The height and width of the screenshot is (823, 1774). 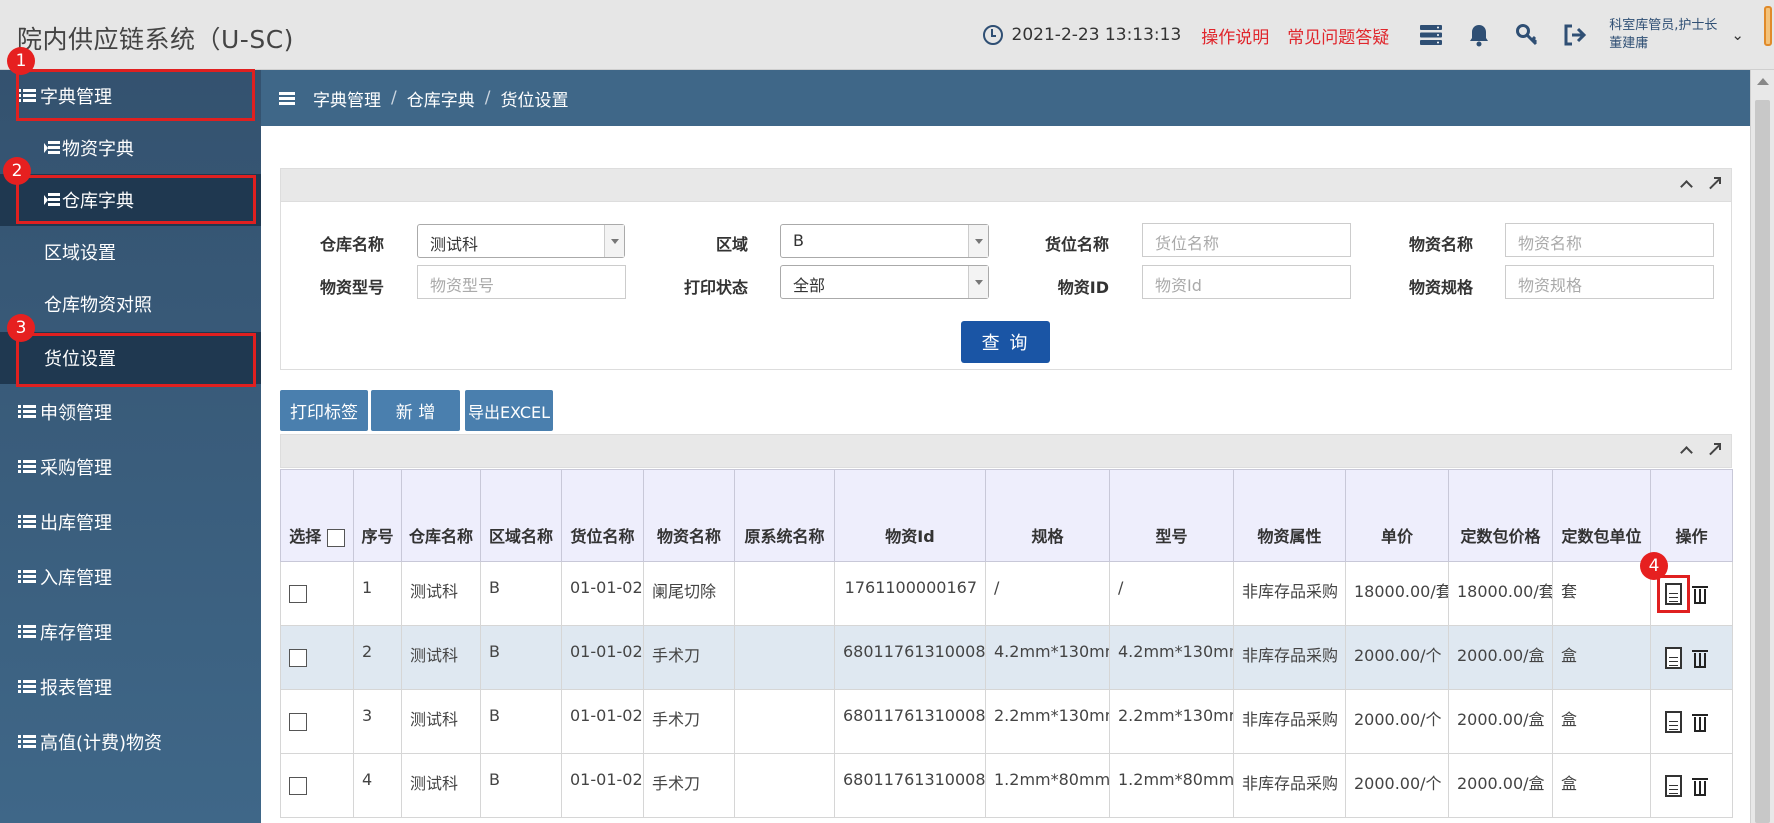 I want to click on sidebar-item-inbound: 入库管理, so click(x=130, y=577).